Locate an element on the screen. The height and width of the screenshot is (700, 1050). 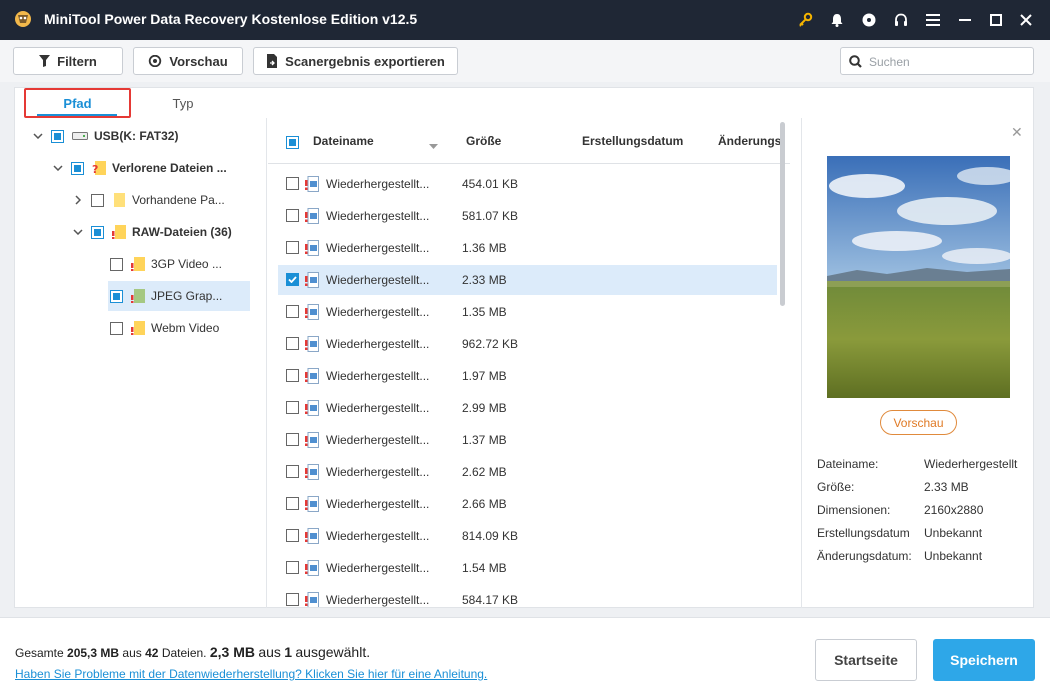
preview-button: Vorschau is located at coordinates (918, 422).